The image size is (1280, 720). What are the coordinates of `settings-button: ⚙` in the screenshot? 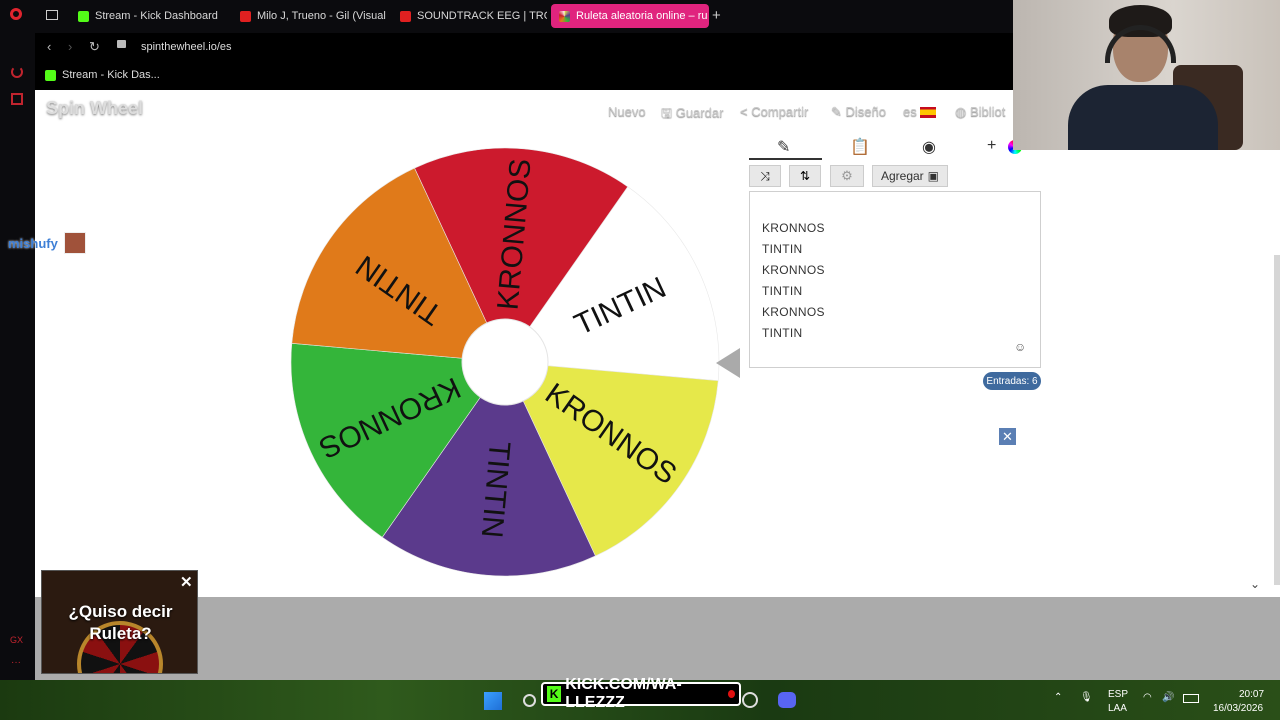 It's located at (847, 176).